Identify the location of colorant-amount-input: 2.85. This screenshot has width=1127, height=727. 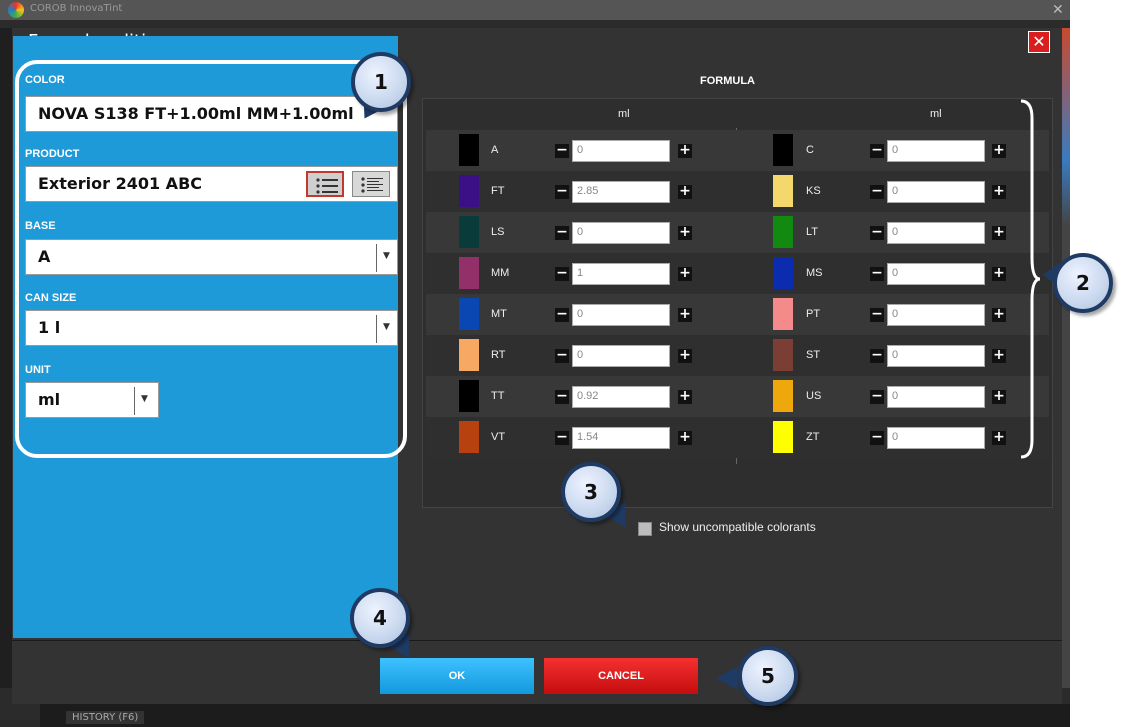
(621, 192).